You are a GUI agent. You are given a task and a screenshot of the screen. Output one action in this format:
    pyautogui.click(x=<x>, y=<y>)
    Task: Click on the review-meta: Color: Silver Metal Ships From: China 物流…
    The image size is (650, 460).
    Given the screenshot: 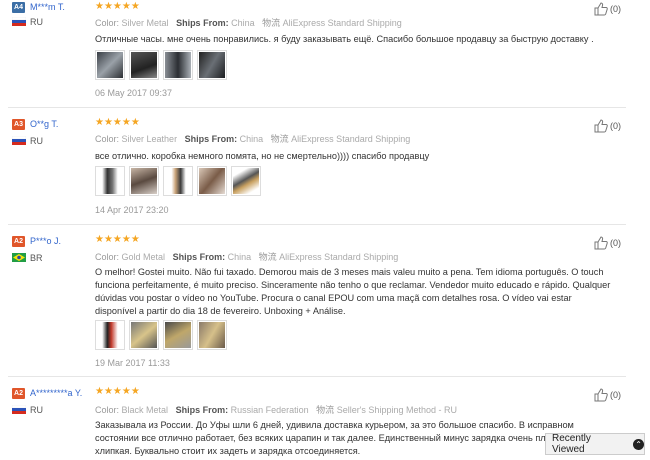 What is the action you would take?
    pyautogui.click(x=248, y=22)
    